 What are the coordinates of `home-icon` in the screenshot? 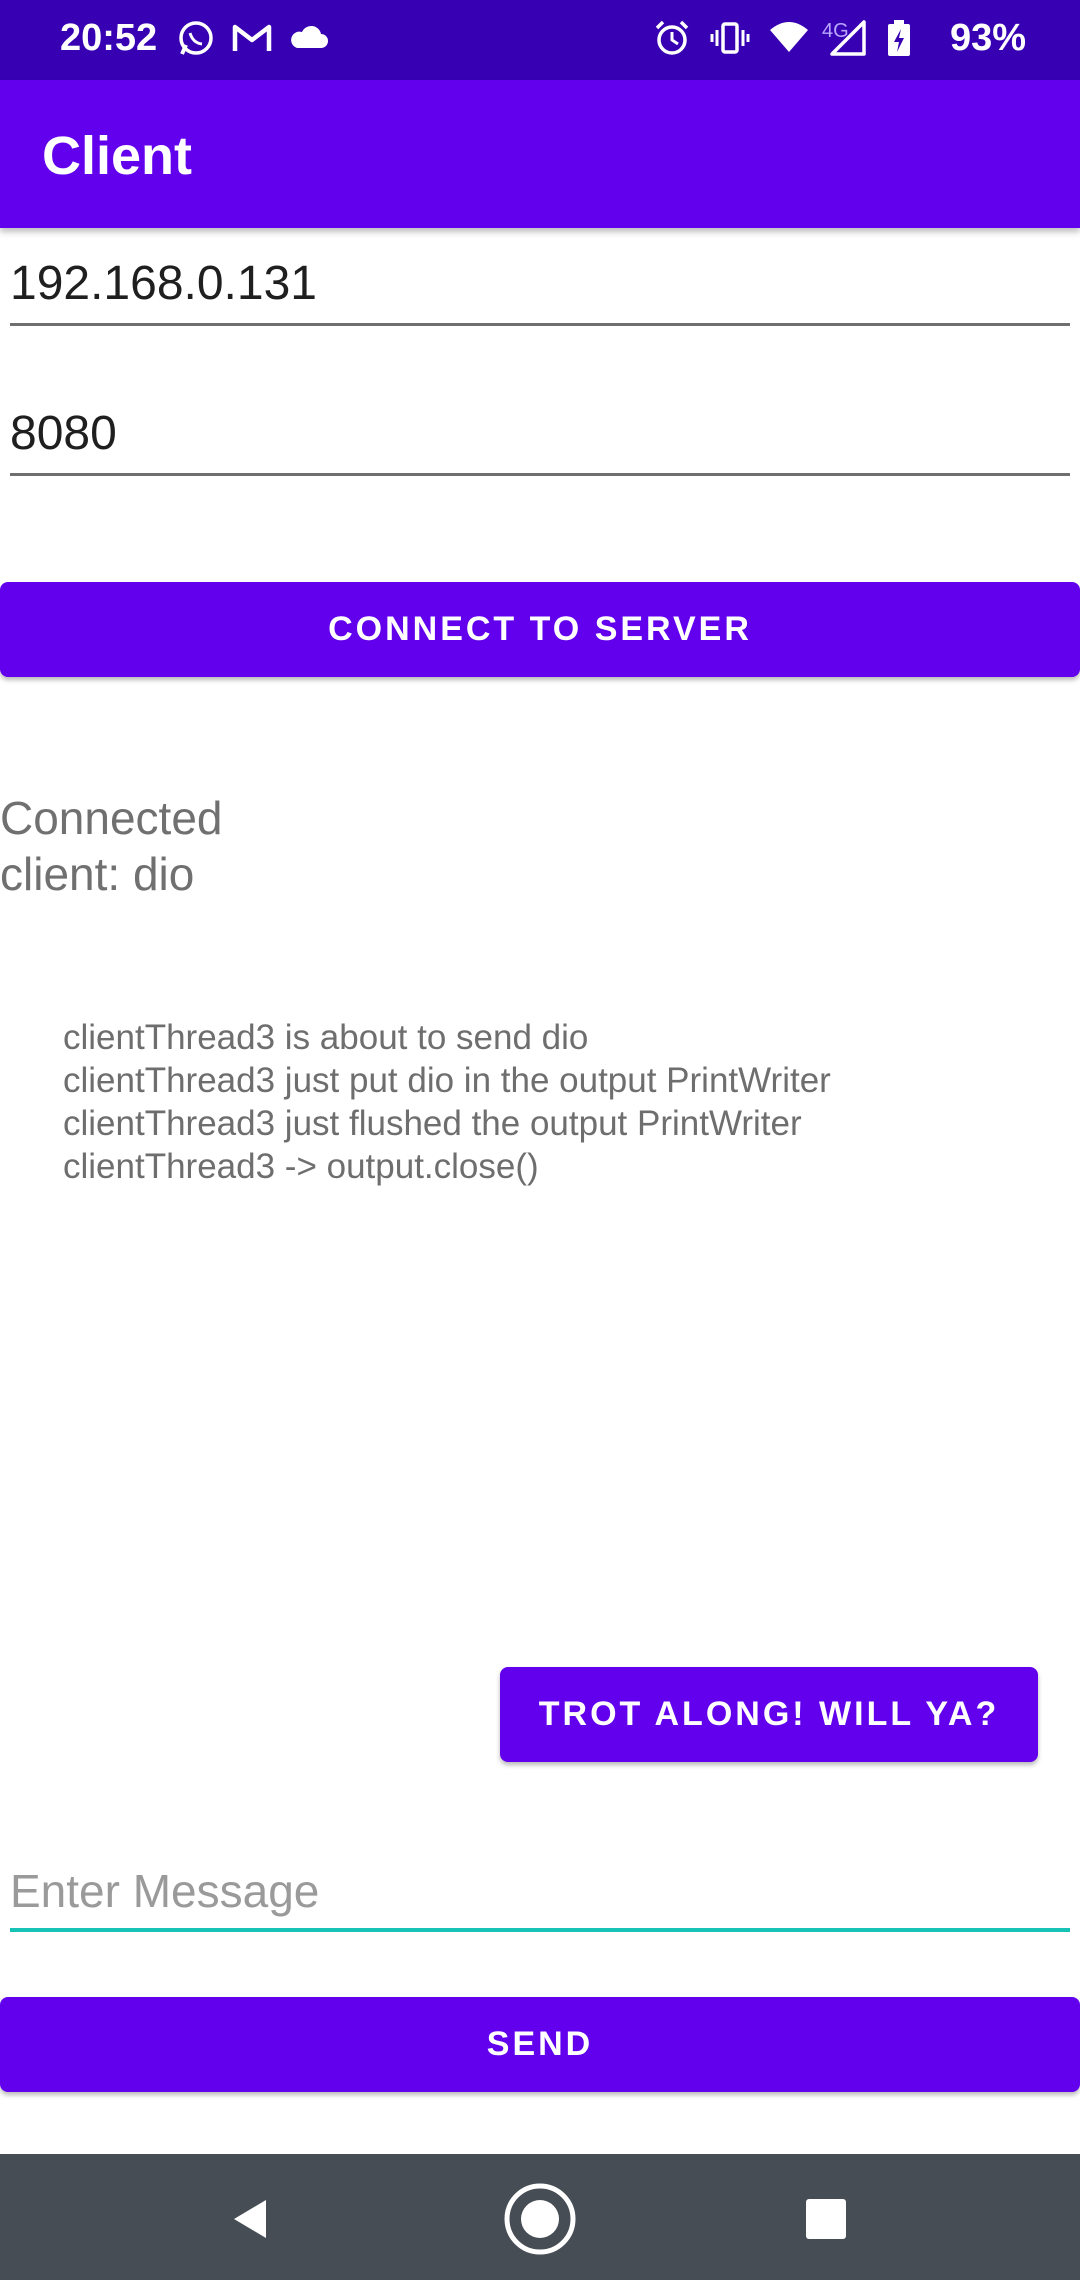 It's located at (540, 2219).